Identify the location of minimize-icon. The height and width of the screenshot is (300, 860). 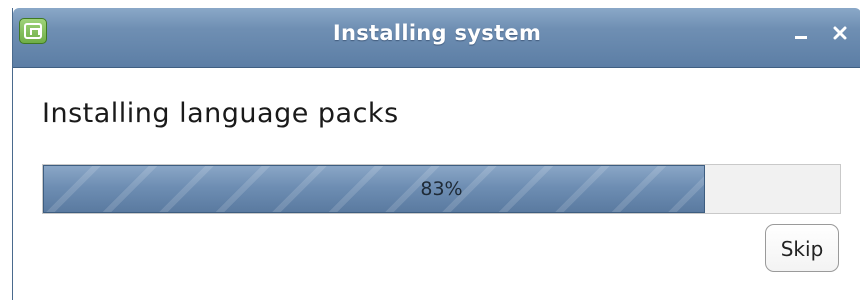
(801, 37).